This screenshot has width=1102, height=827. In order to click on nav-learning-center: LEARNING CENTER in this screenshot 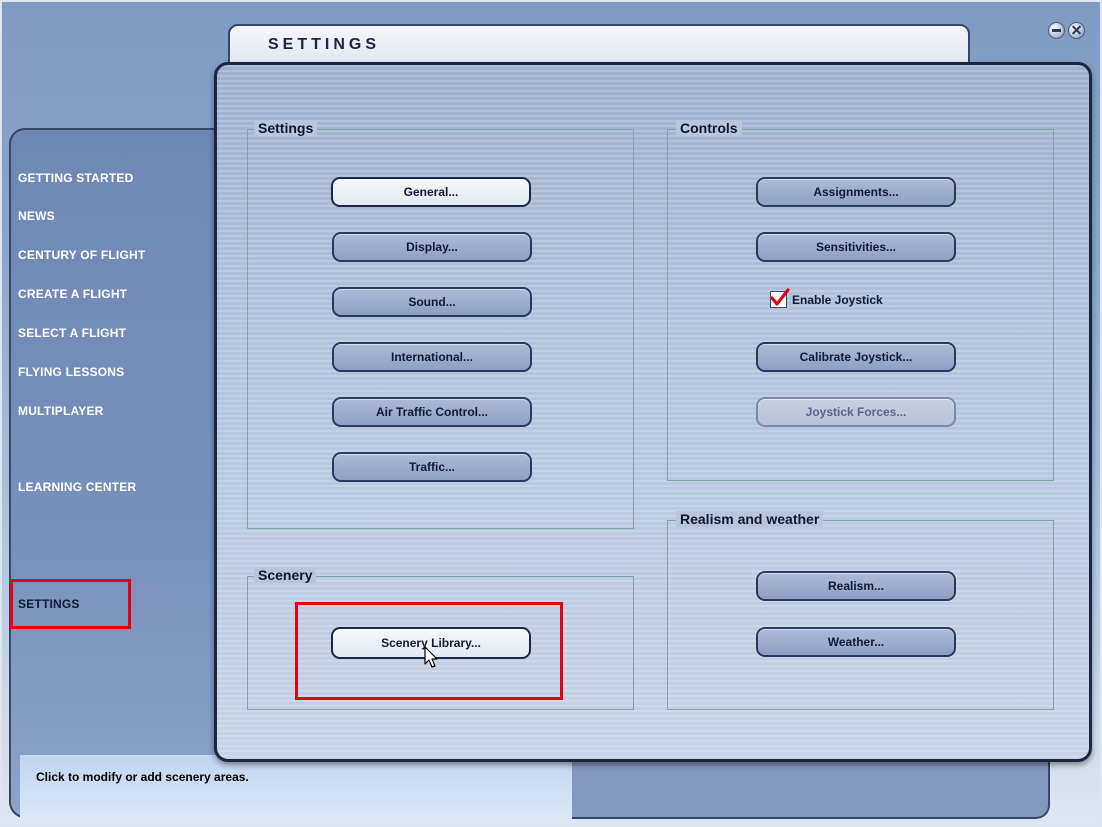, I will do `click(77, 487)`.